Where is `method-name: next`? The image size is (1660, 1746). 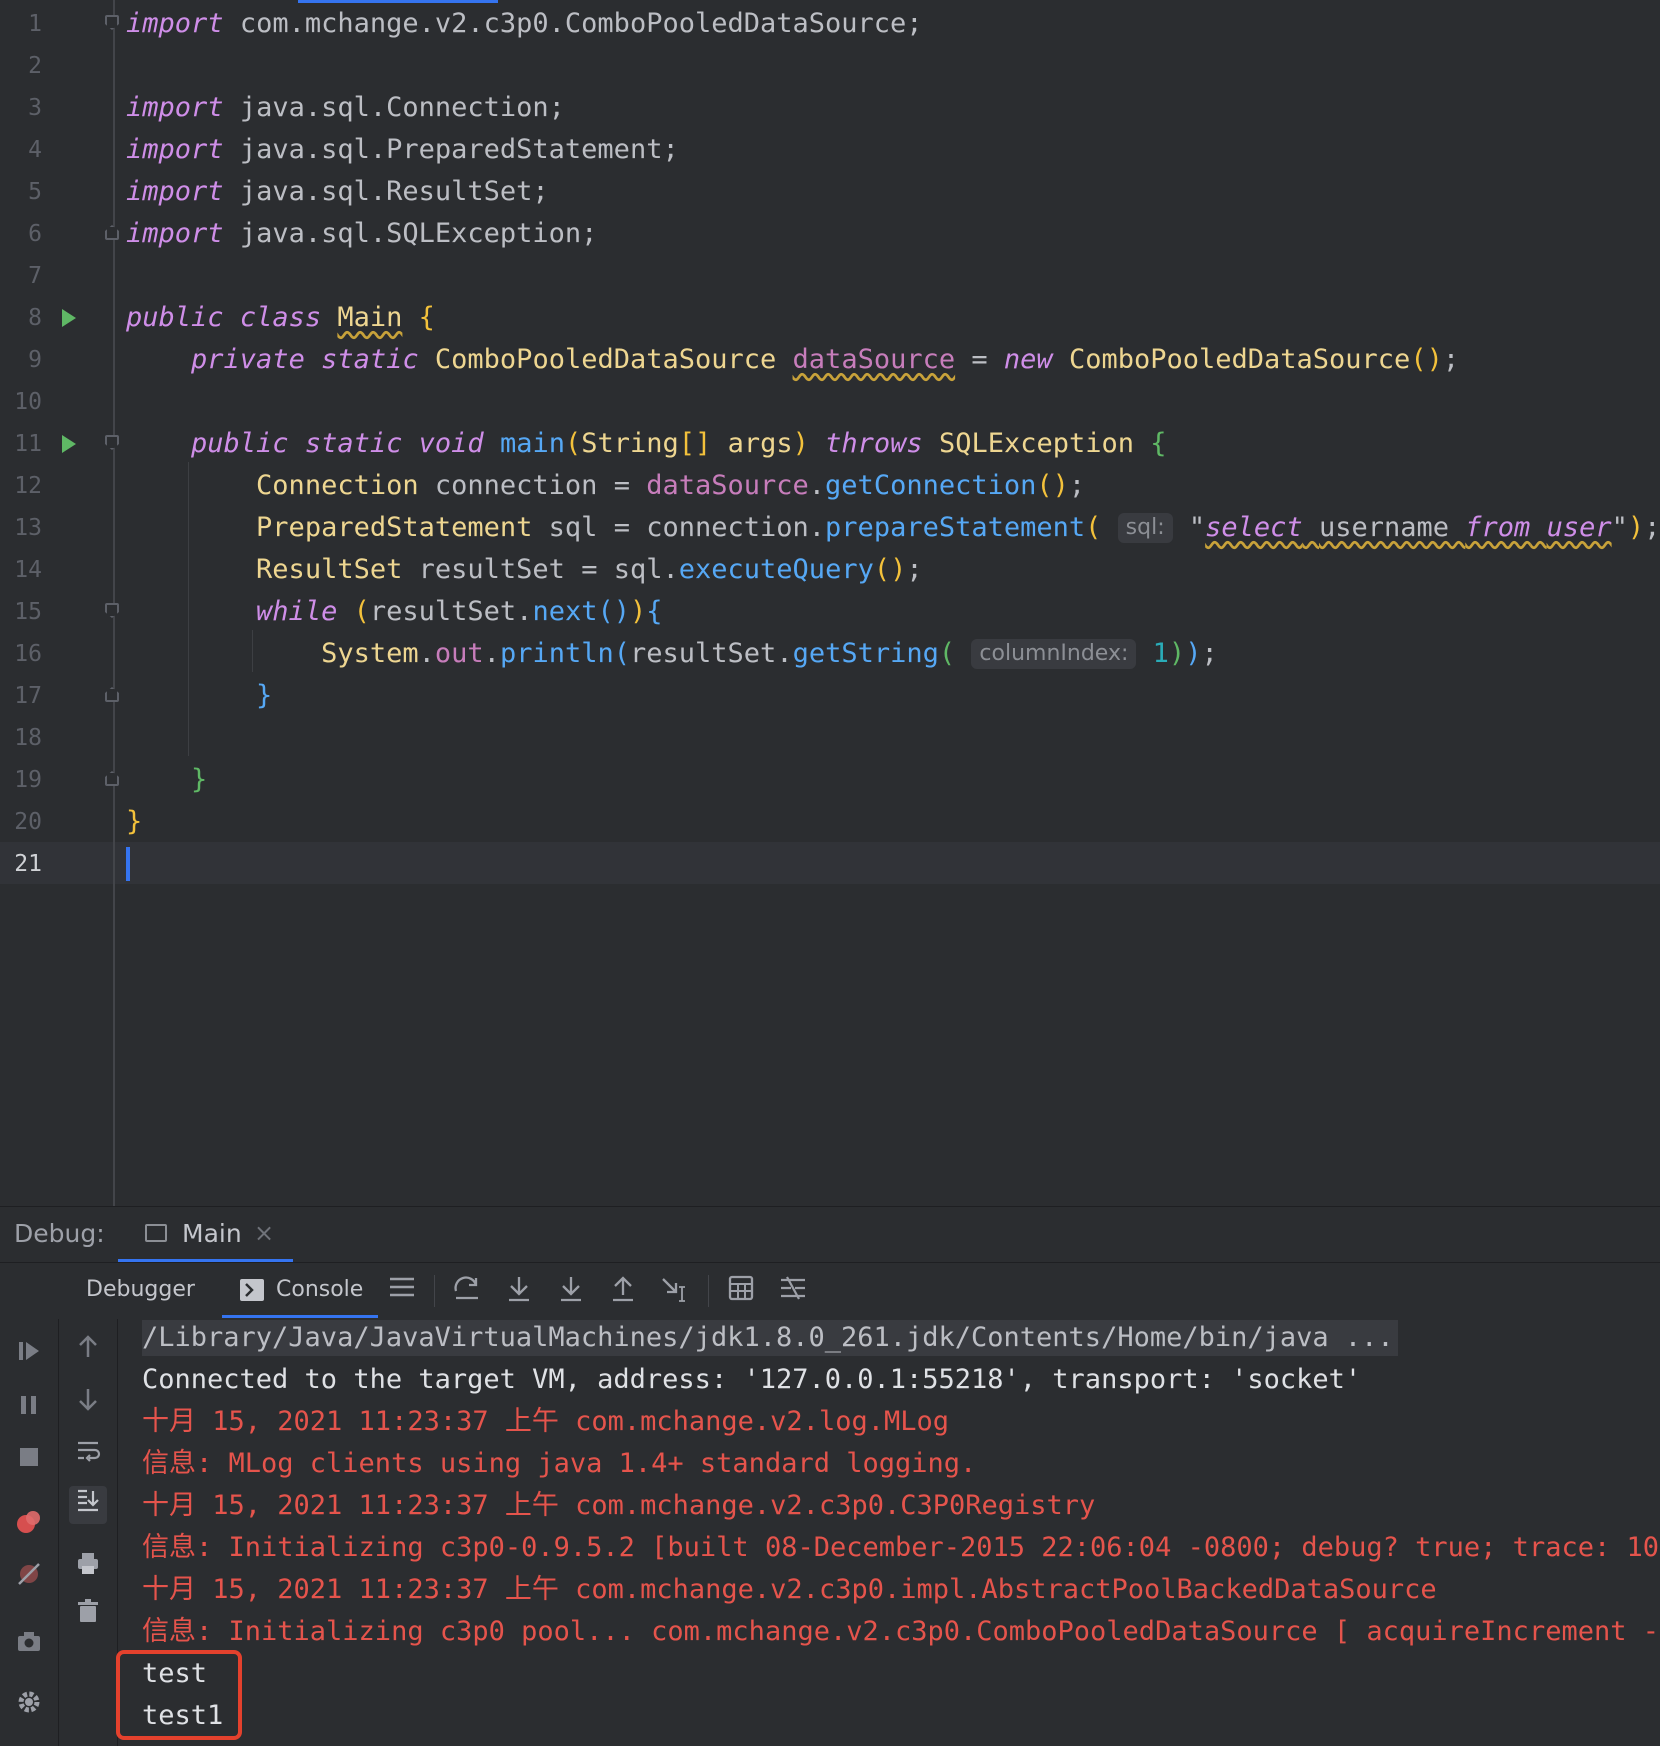 method-name: next is located at coordinates (565, 611).